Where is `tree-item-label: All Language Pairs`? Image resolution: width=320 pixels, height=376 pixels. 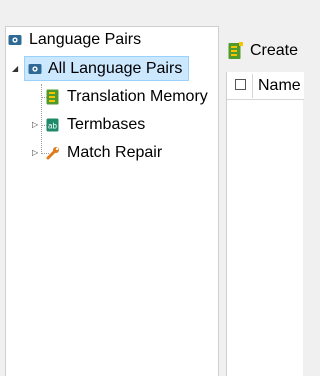
tree-item-label: All Language Pairs is located at coordinates (115, 68).